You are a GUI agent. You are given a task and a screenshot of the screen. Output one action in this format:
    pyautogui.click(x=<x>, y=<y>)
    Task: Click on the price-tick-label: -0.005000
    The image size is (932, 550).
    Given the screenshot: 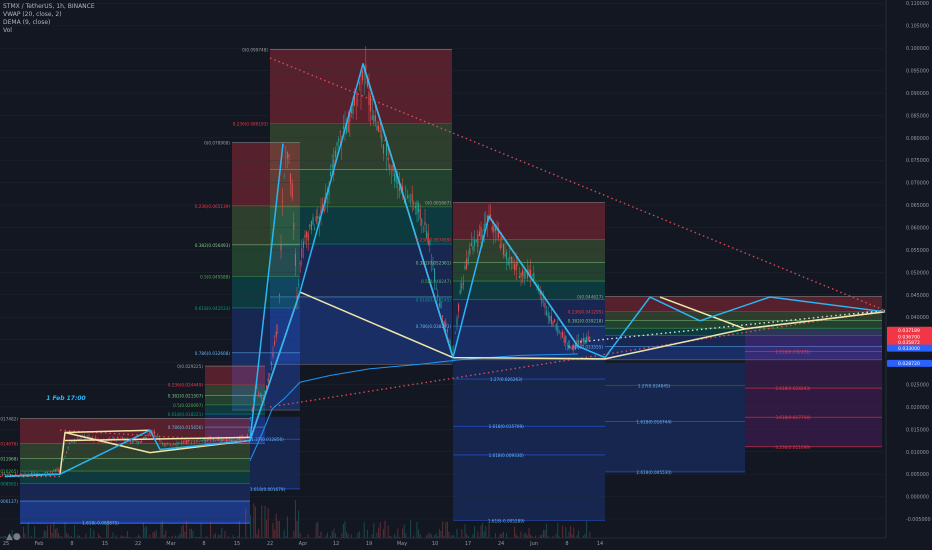 What is the action you would take?
    pyautogui.click(x=918, y=520)
    